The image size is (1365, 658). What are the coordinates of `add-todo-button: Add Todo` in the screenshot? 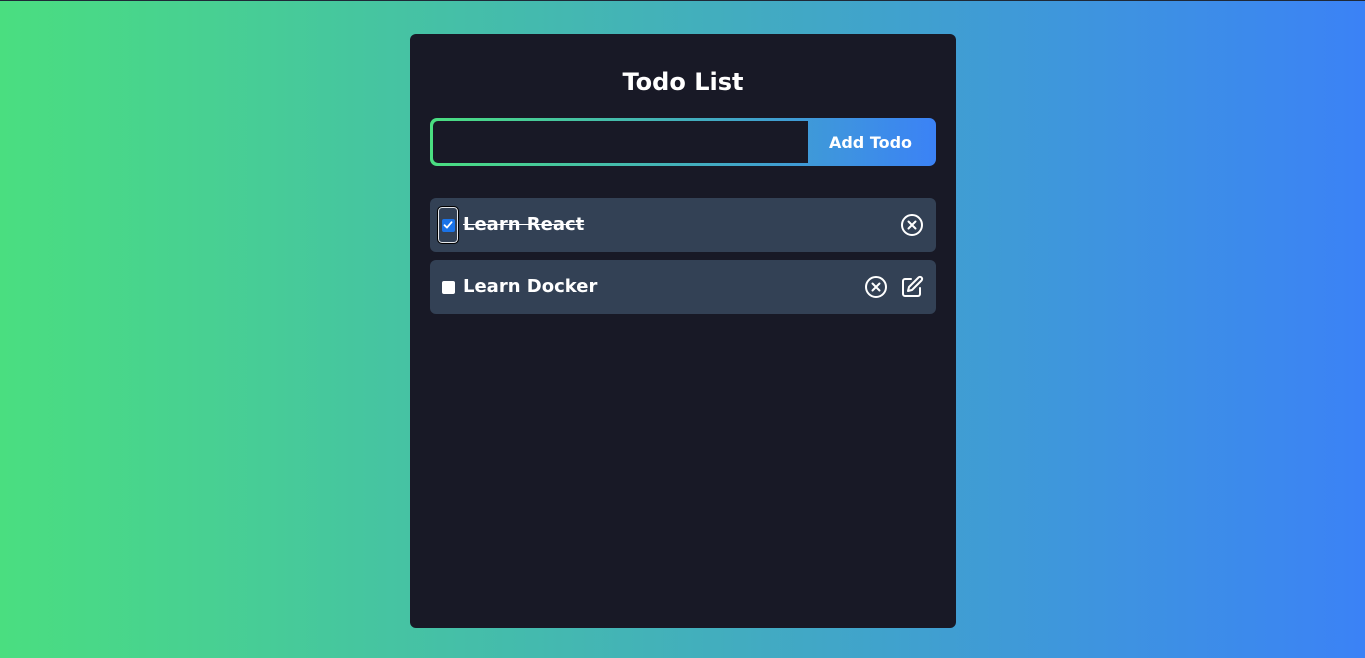 It's located at (870, 142).